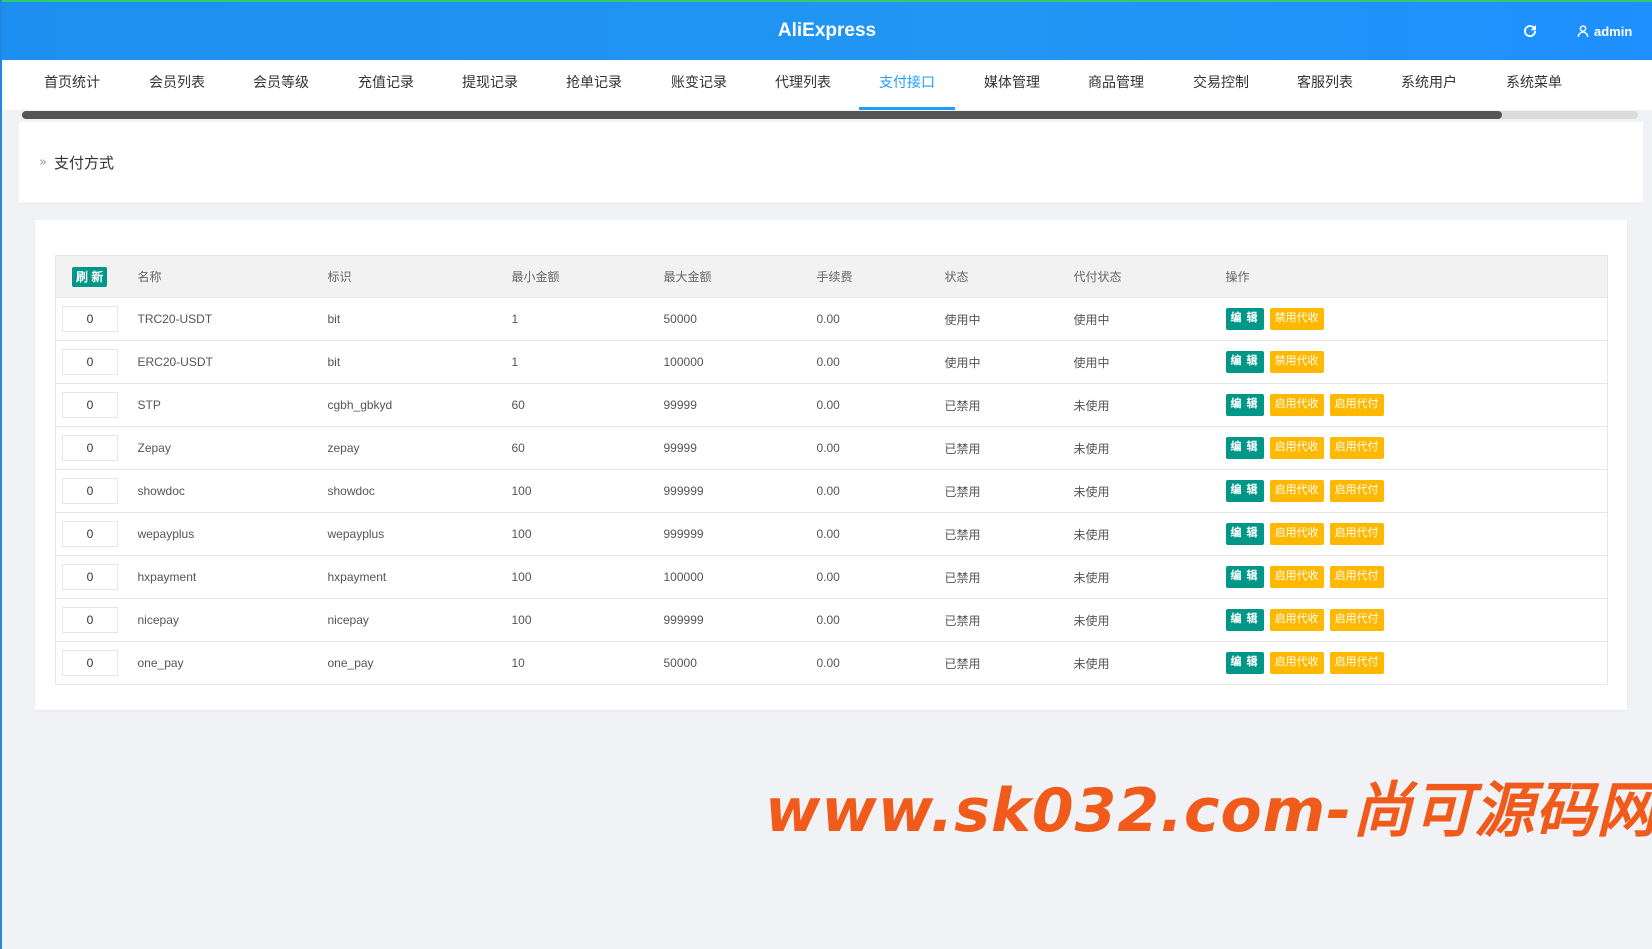 The height and width of the screenshot is (949, 1652). Describe the element at coordinates (1429, 85) in the screenshot. I see `nav-tab-13: 系统用户` at that location.